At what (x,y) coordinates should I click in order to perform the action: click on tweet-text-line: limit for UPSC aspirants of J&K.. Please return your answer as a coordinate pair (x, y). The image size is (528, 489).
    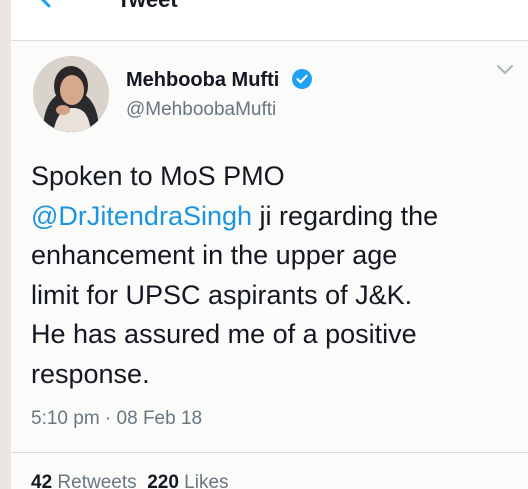
    Looking at the image, I should click on (222, 294).